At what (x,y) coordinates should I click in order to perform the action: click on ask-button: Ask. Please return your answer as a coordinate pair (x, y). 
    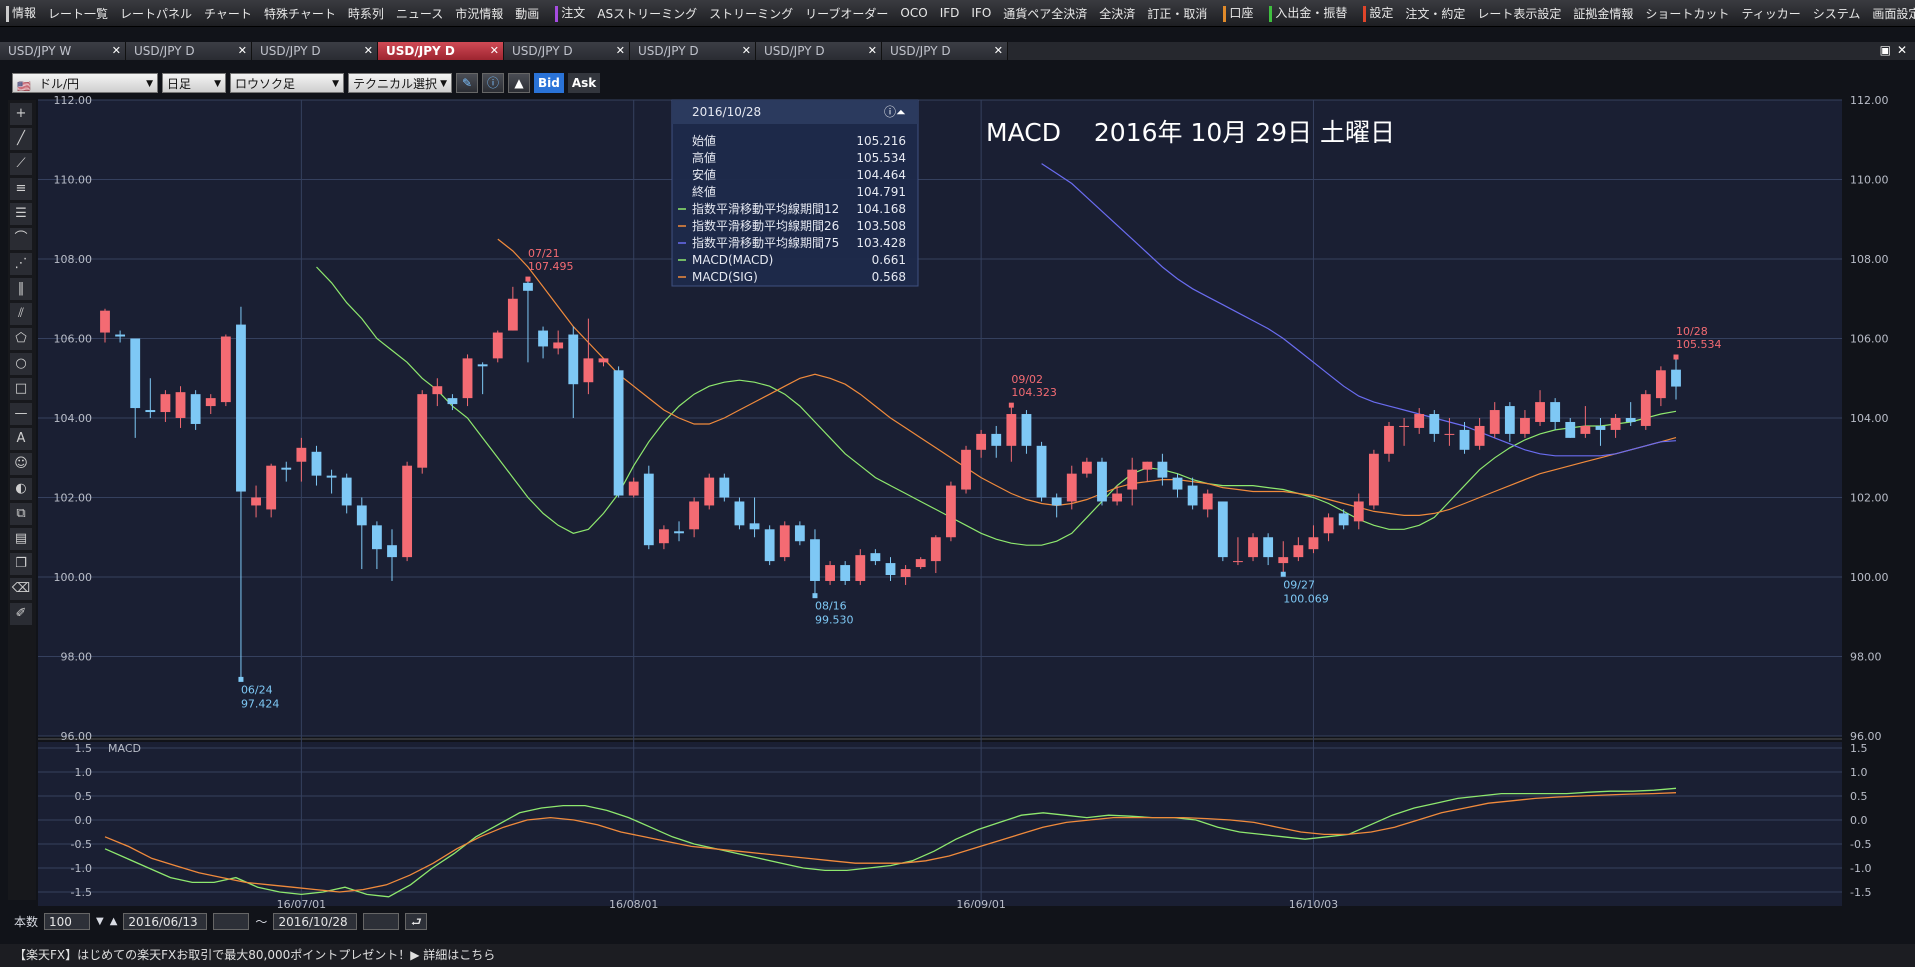
    Looking at the image, I should click on (584, 83).